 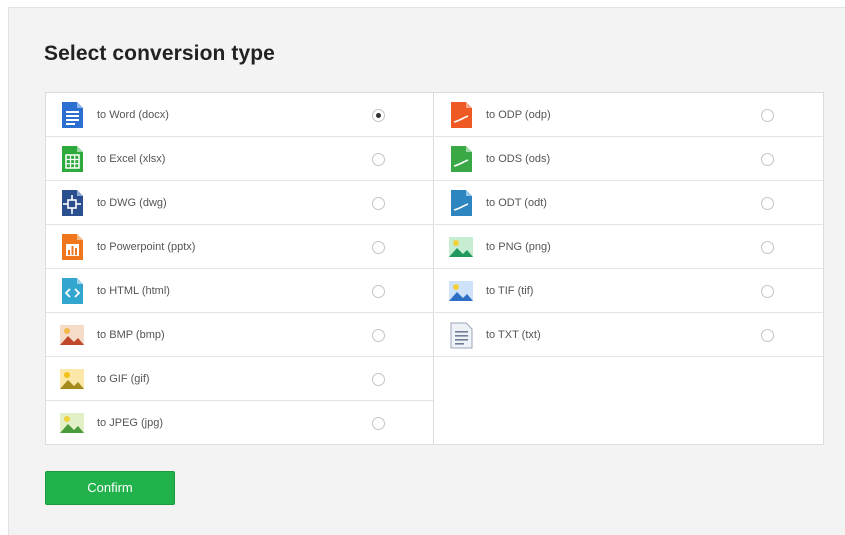 What do you see at coordinates (132, 203) in the screenshot?
I see `option-label: to DWG (dwg)` at bounding box center [132, 203].